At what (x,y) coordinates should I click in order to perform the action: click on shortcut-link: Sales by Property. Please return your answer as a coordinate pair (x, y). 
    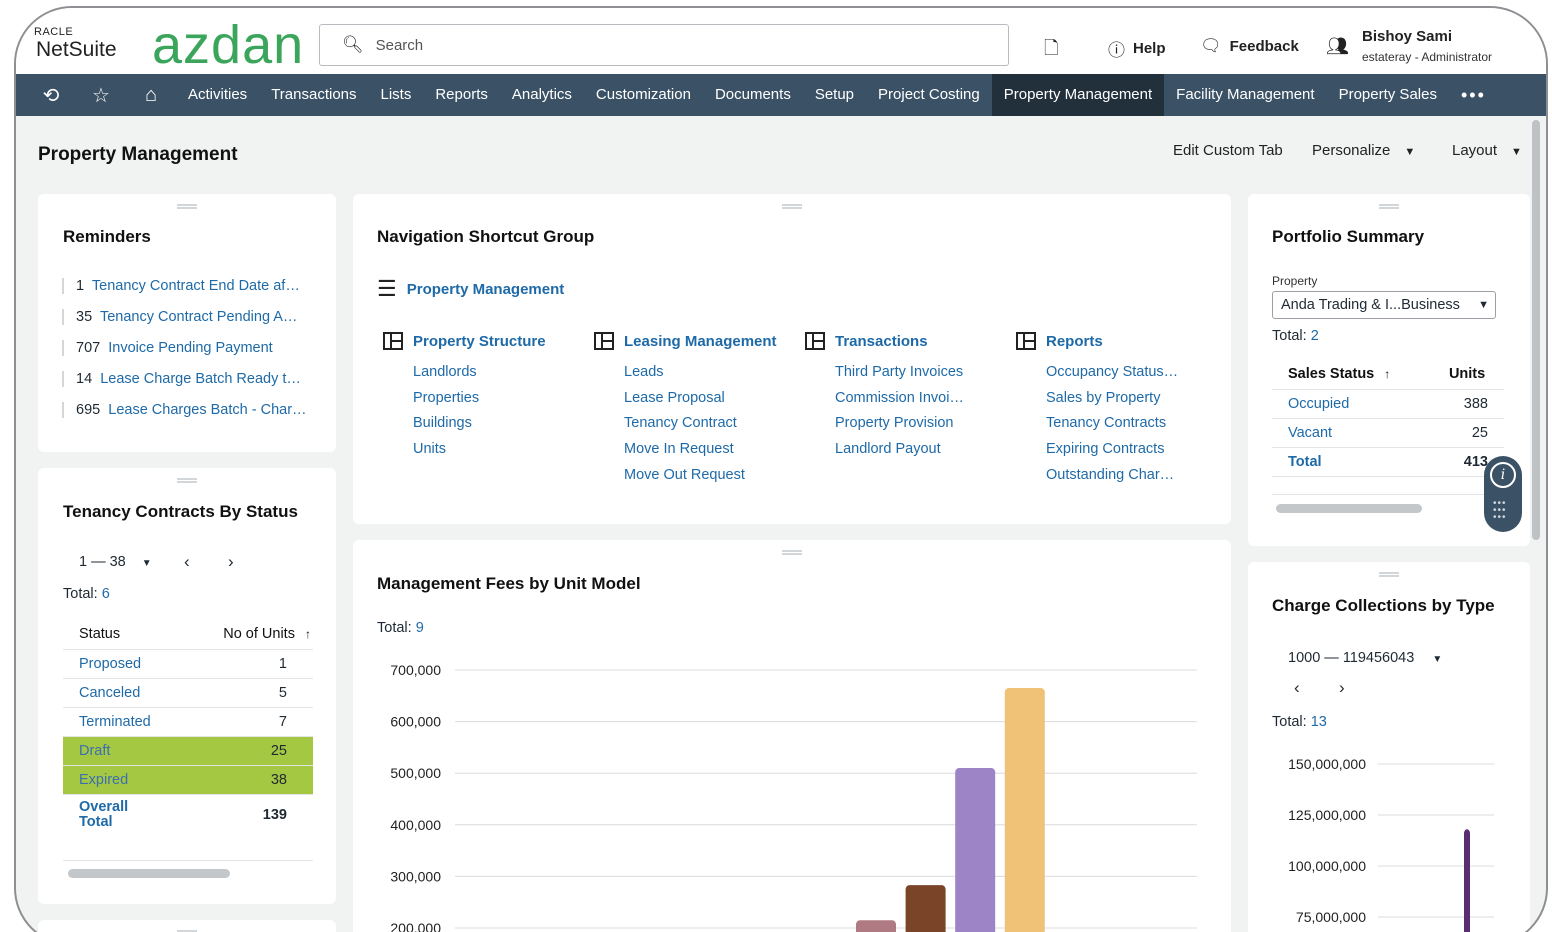
    Looking at the image, I should click on (1112, 403).